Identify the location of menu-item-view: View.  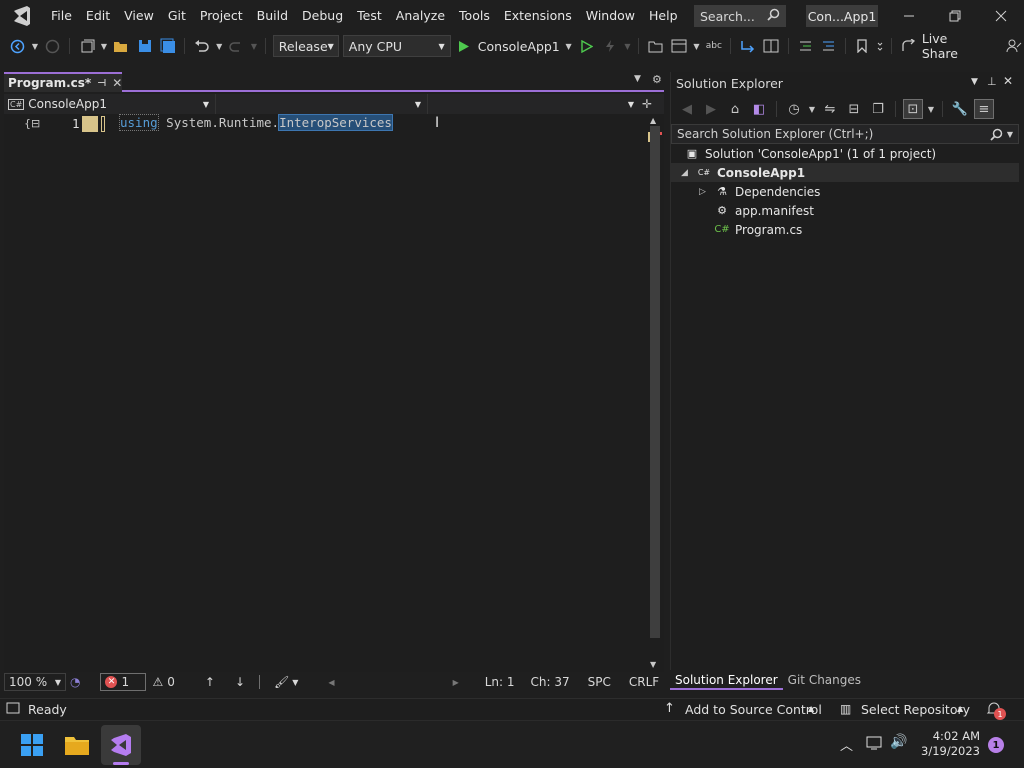
(139, 16).